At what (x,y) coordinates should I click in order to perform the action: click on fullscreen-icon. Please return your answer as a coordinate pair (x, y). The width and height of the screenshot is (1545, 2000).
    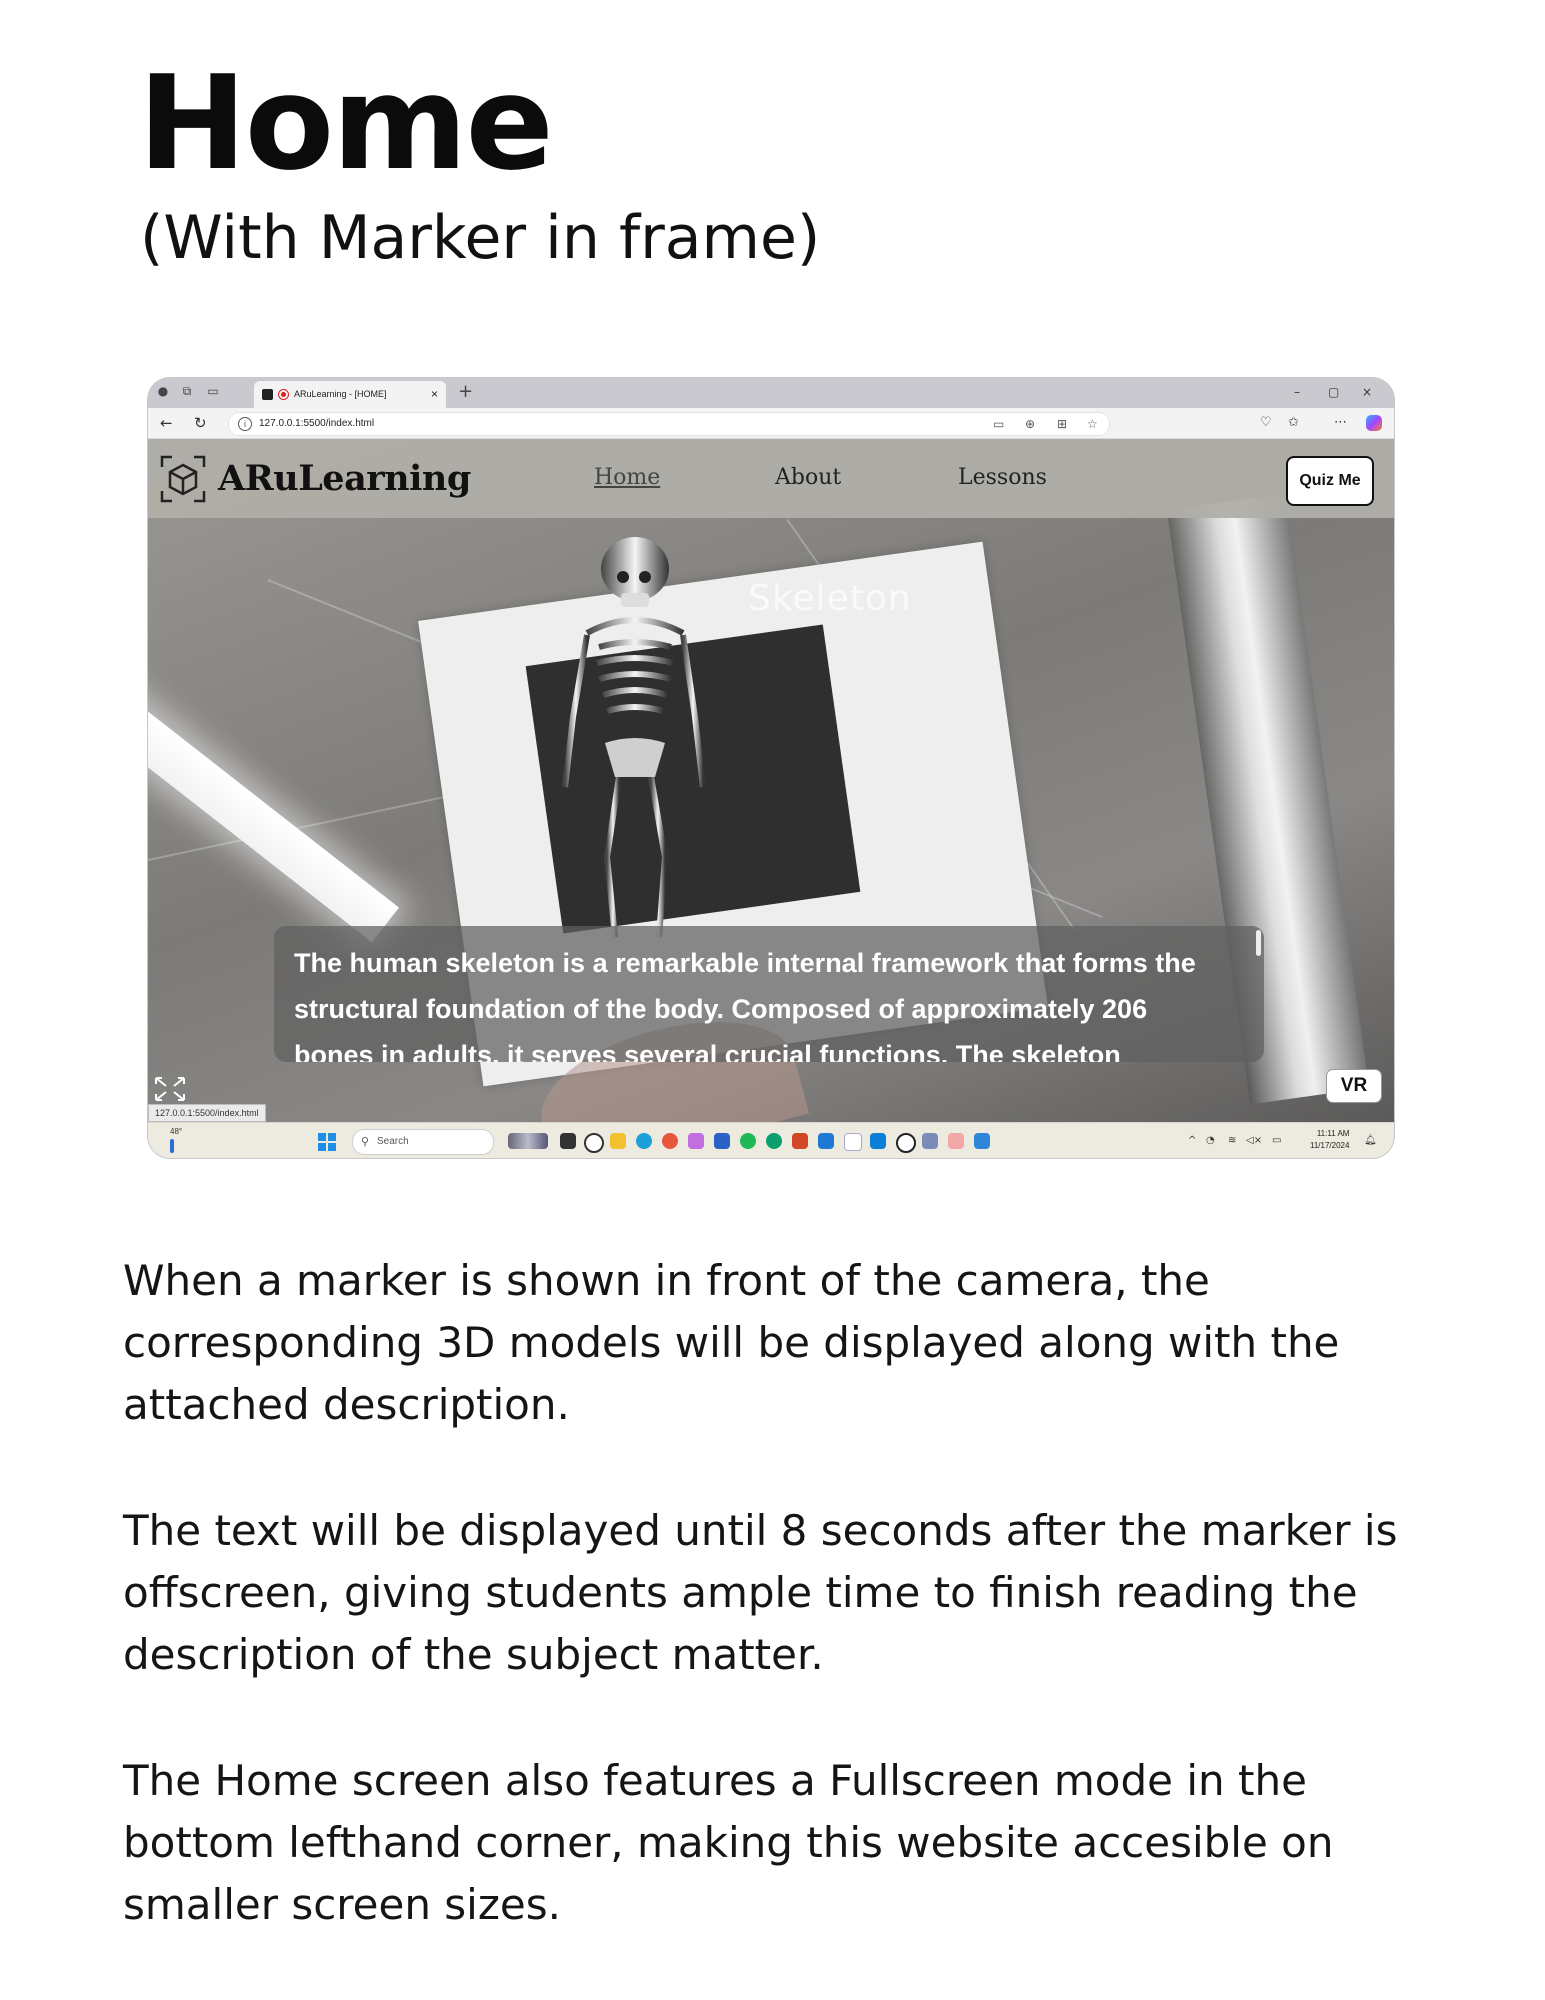
    Looking at the image, I should click on (170, 1089).